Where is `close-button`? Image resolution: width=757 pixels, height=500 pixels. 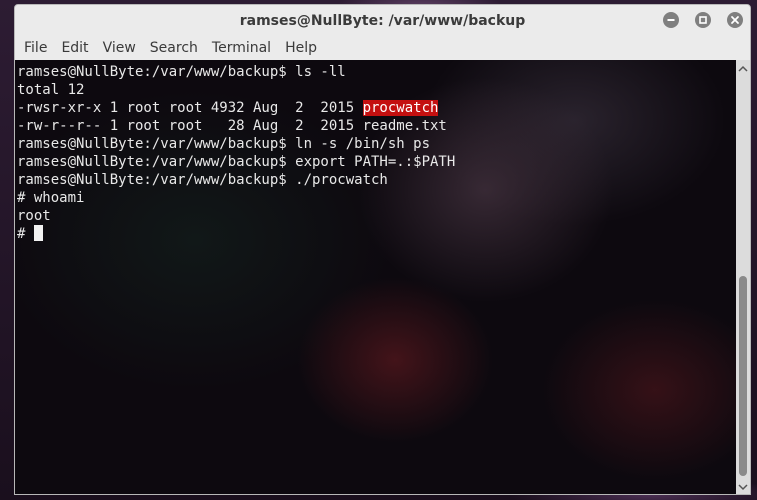
close-button is located at coordinates (735, 20).